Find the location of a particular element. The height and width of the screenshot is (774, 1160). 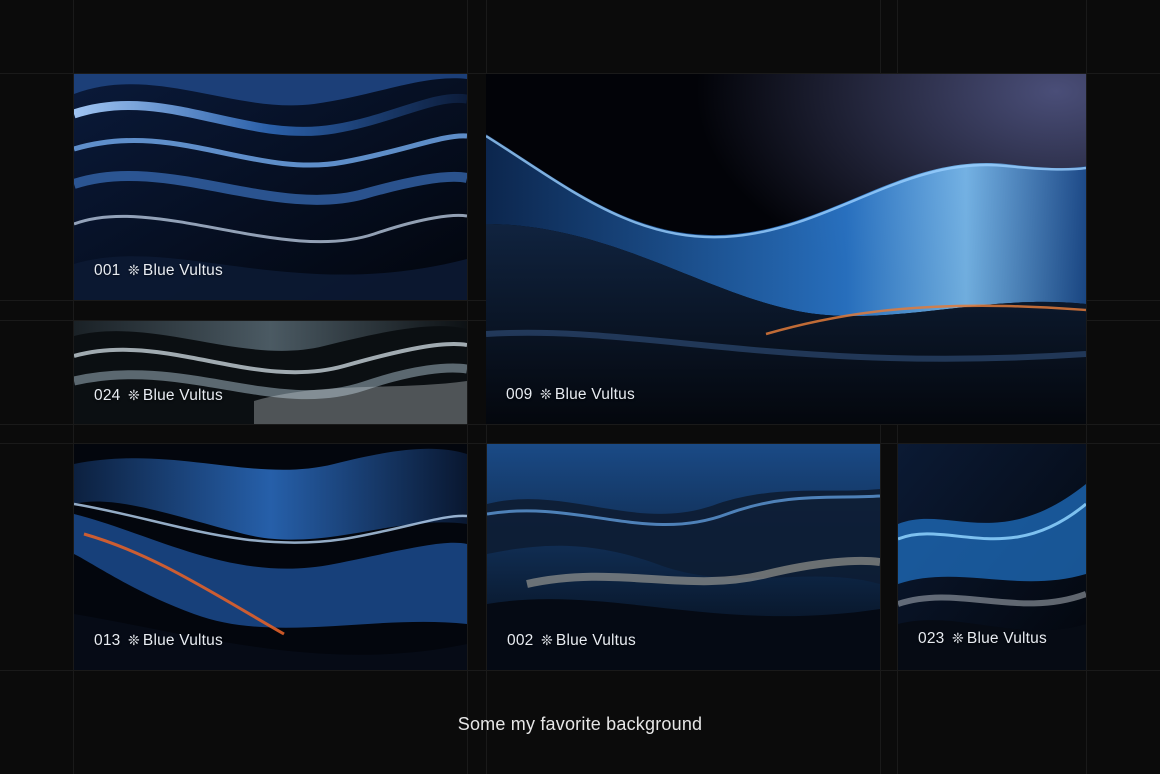

tile-label: 002 ❊ Blue Vultus is located at coordinates (571, 641).